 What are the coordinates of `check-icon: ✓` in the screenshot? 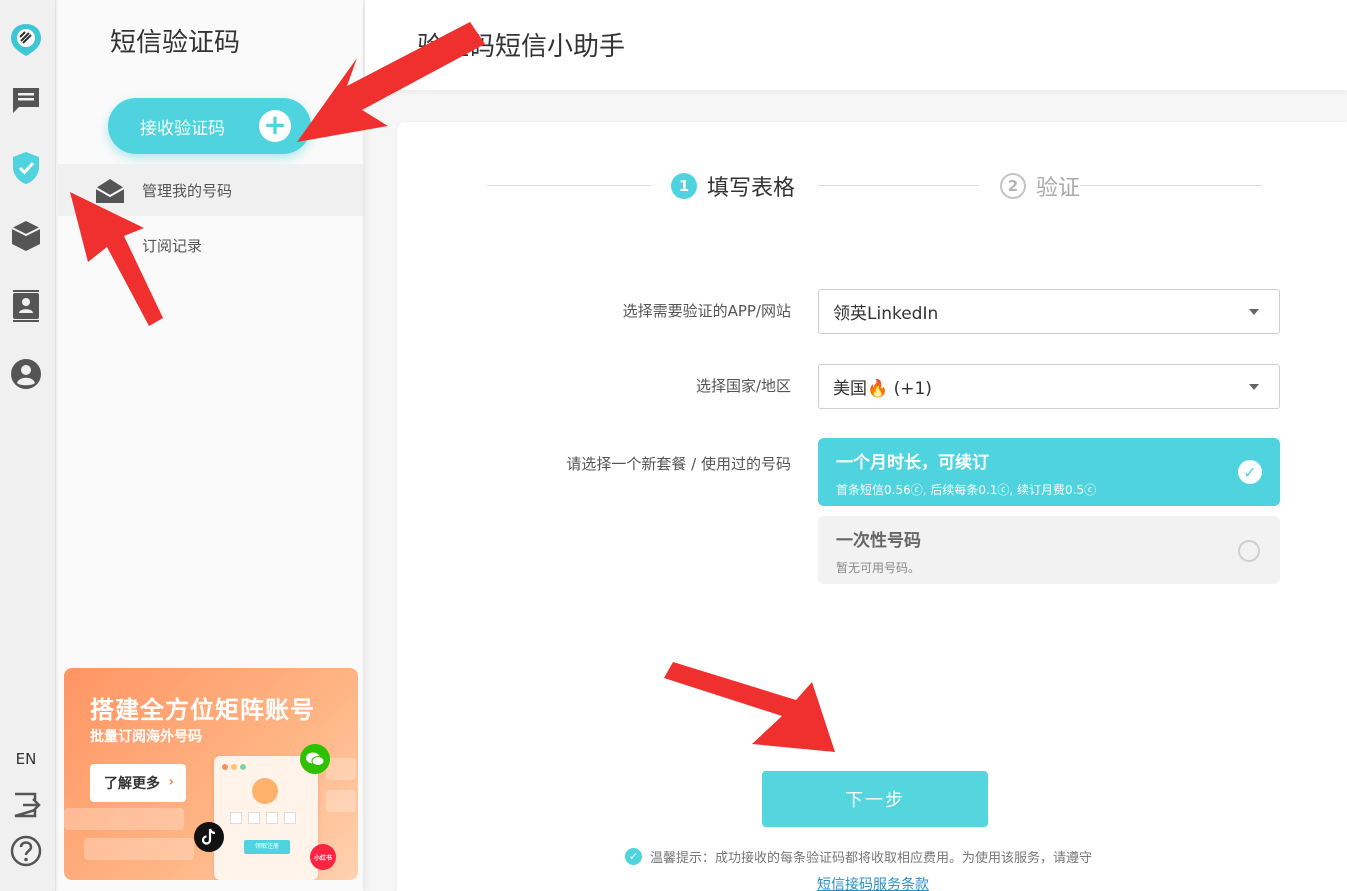 It's located at (1250, 472).